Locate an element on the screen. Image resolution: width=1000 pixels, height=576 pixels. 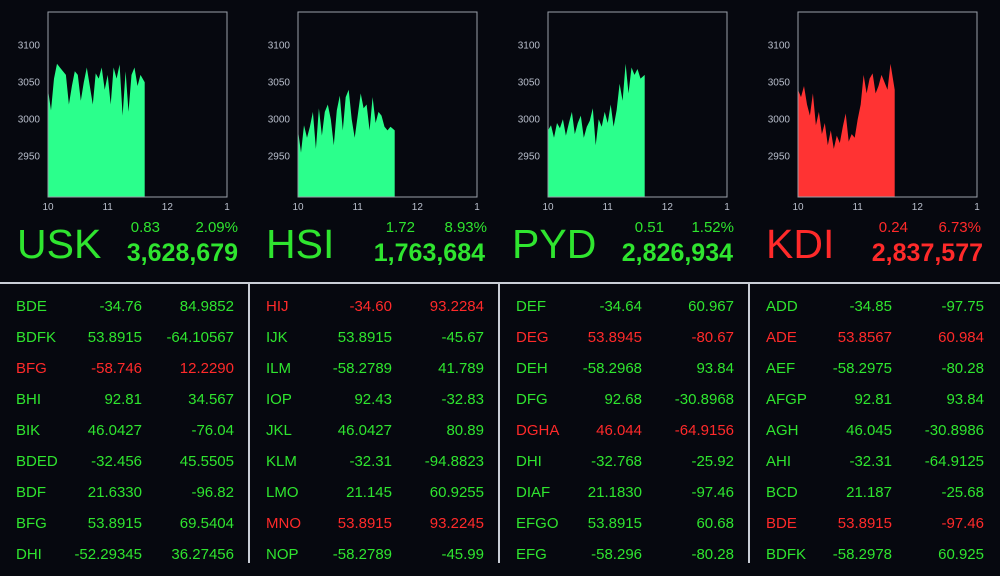
ticker-value-2: 93.84 is located at coordinates (965, 399).